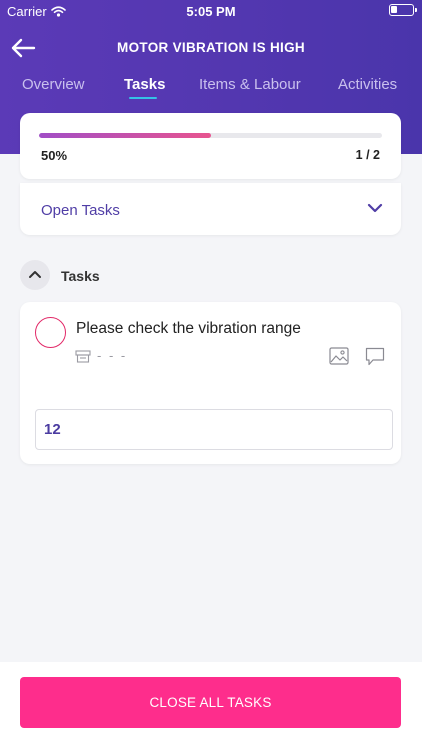 This screenshot has height=750, width=422. I want to click on tab-overview: Overview, so click(53, 84).